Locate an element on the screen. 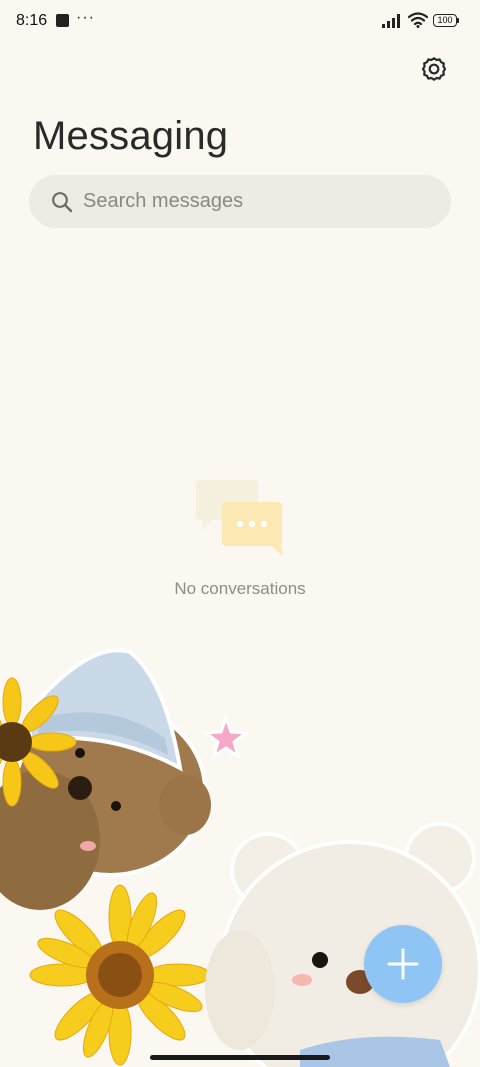 The width and height of the screenshot is (480, 1067). wifi-icon is located at coordinates (418, 20).